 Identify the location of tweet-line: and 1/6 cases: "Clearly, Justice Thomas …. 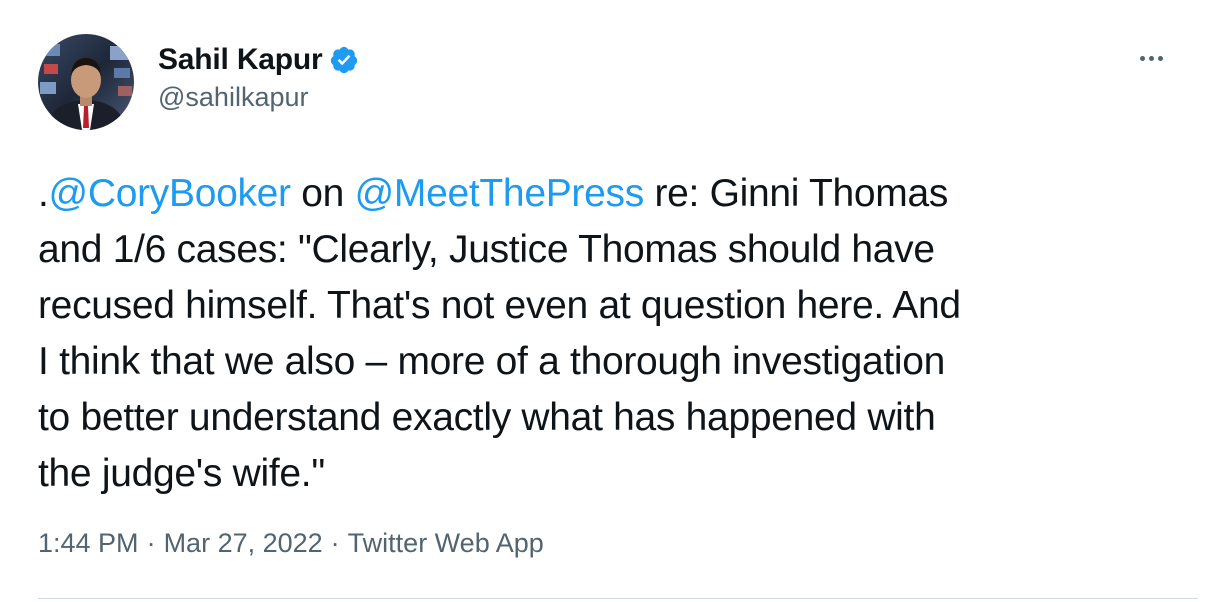
(486, 249).